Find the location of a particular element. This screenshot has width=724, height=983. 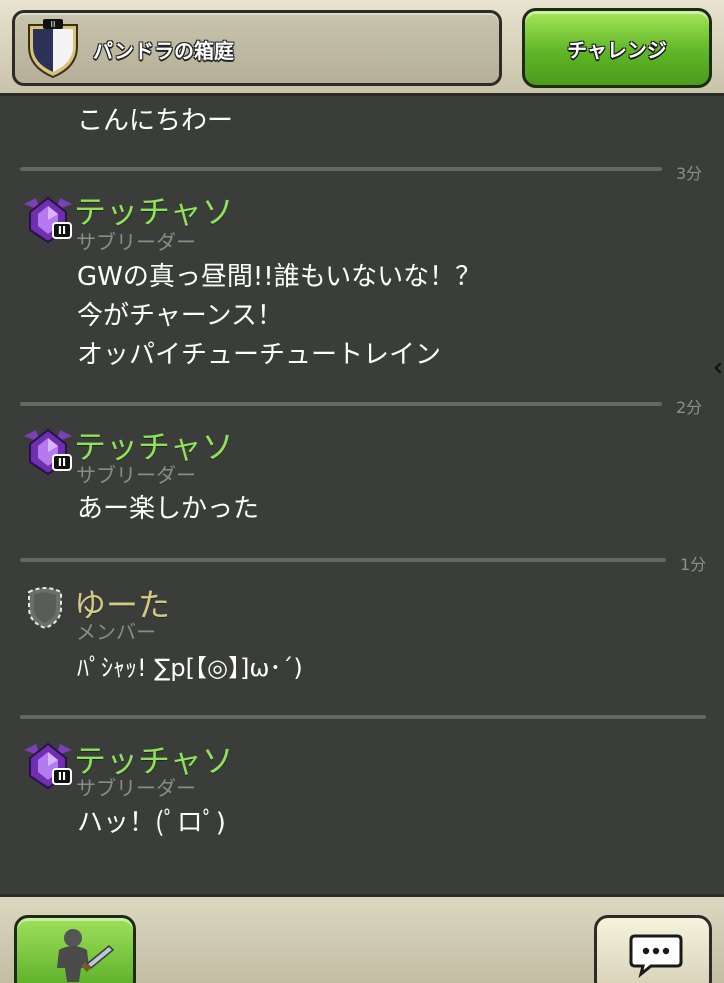

message-line: あー楽しかった is located at coordinates (168, 509).